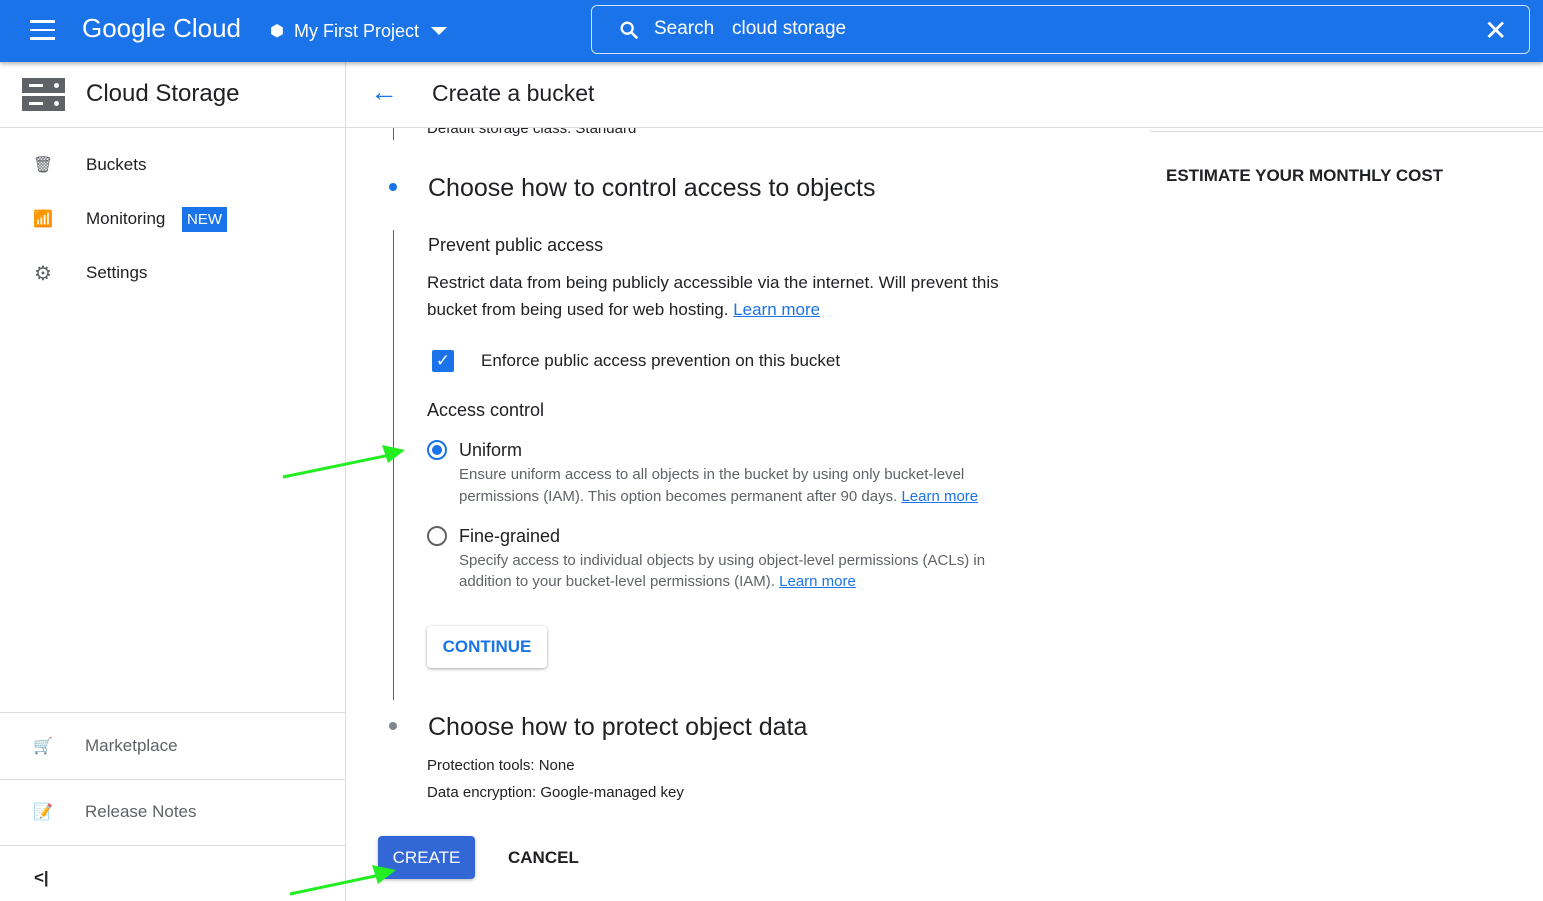 The height and width of the screenshot is (901, 1543). Describe the element at coordinates (487, 647) in the screenshot. I see `continue-button: CONTINUE` at that location.